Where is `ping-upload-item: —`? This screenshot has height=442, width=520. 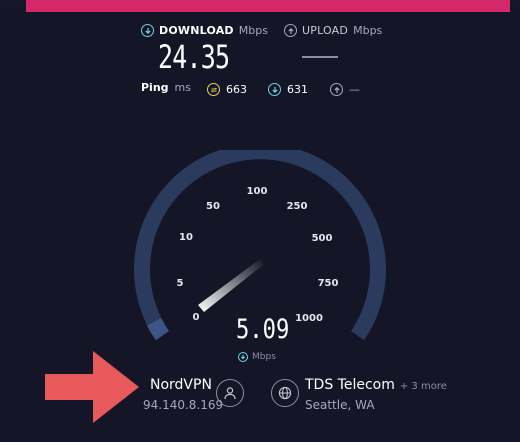
ping-upload-item: — is located at coordinates (345, 89).